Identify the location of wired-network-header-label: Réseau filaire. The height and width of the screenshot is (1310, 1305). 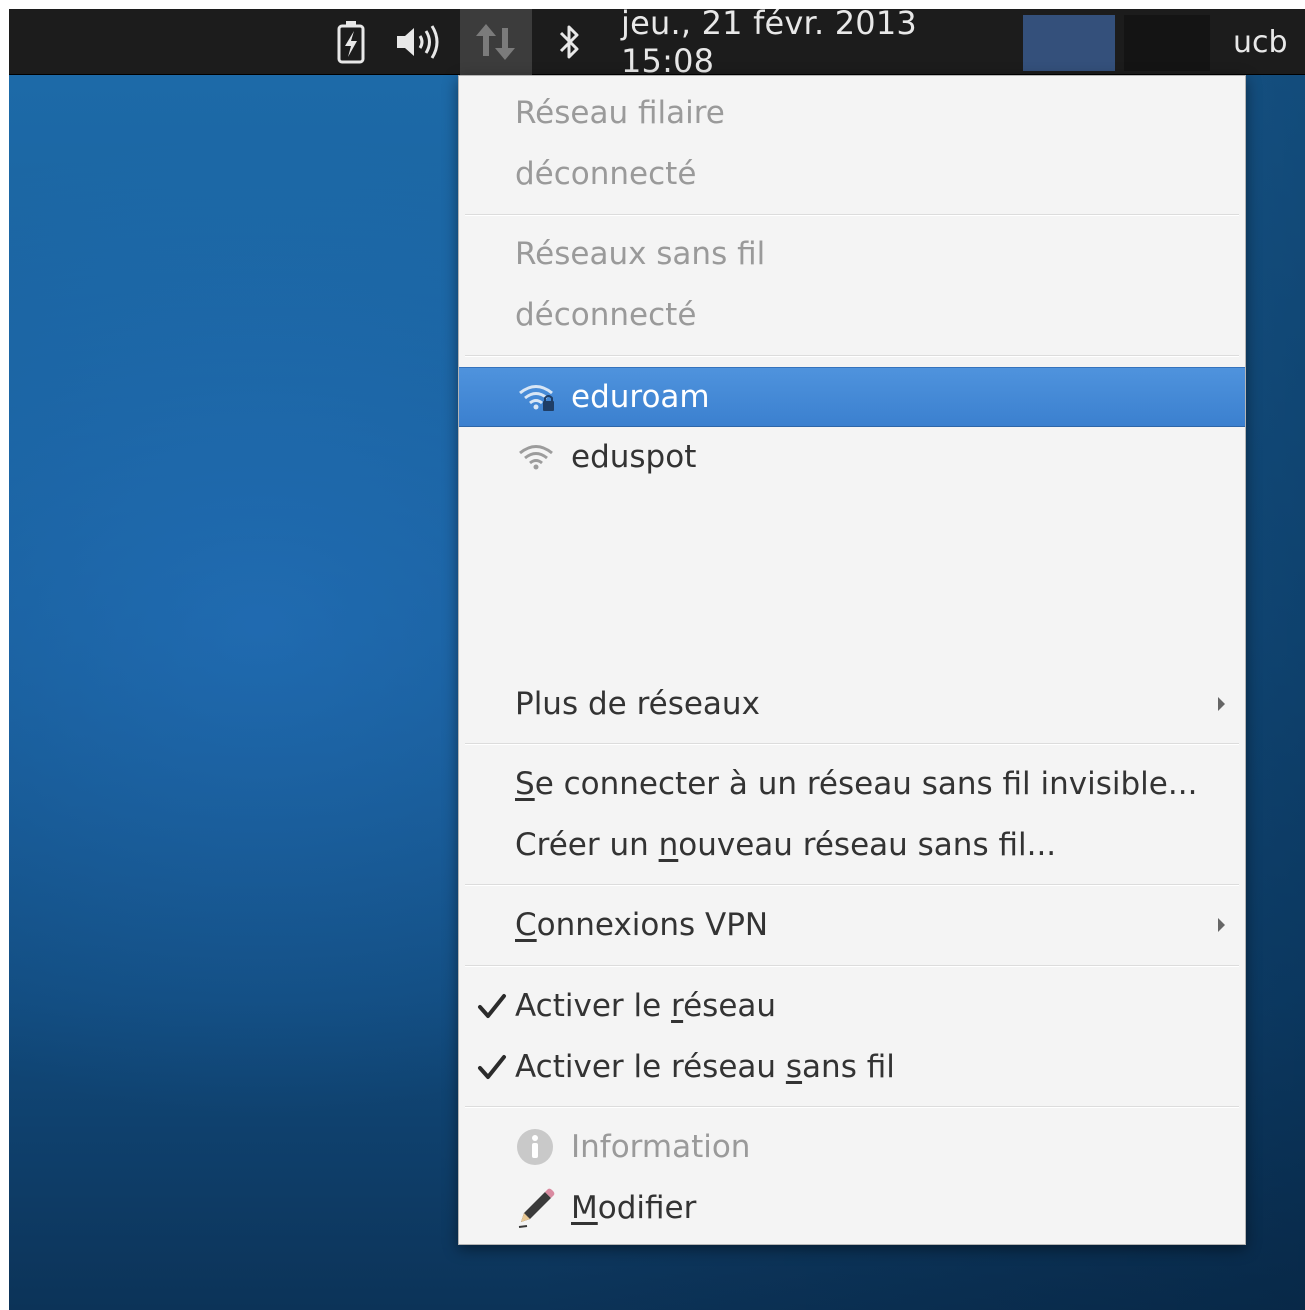
(620, 113).